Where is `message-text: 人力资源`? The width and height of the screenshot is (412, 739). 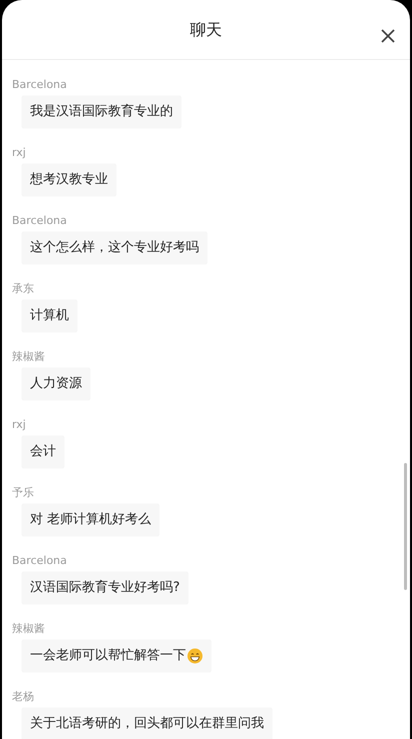 message-text: 人力资源 is located at coordinates (56, 384).